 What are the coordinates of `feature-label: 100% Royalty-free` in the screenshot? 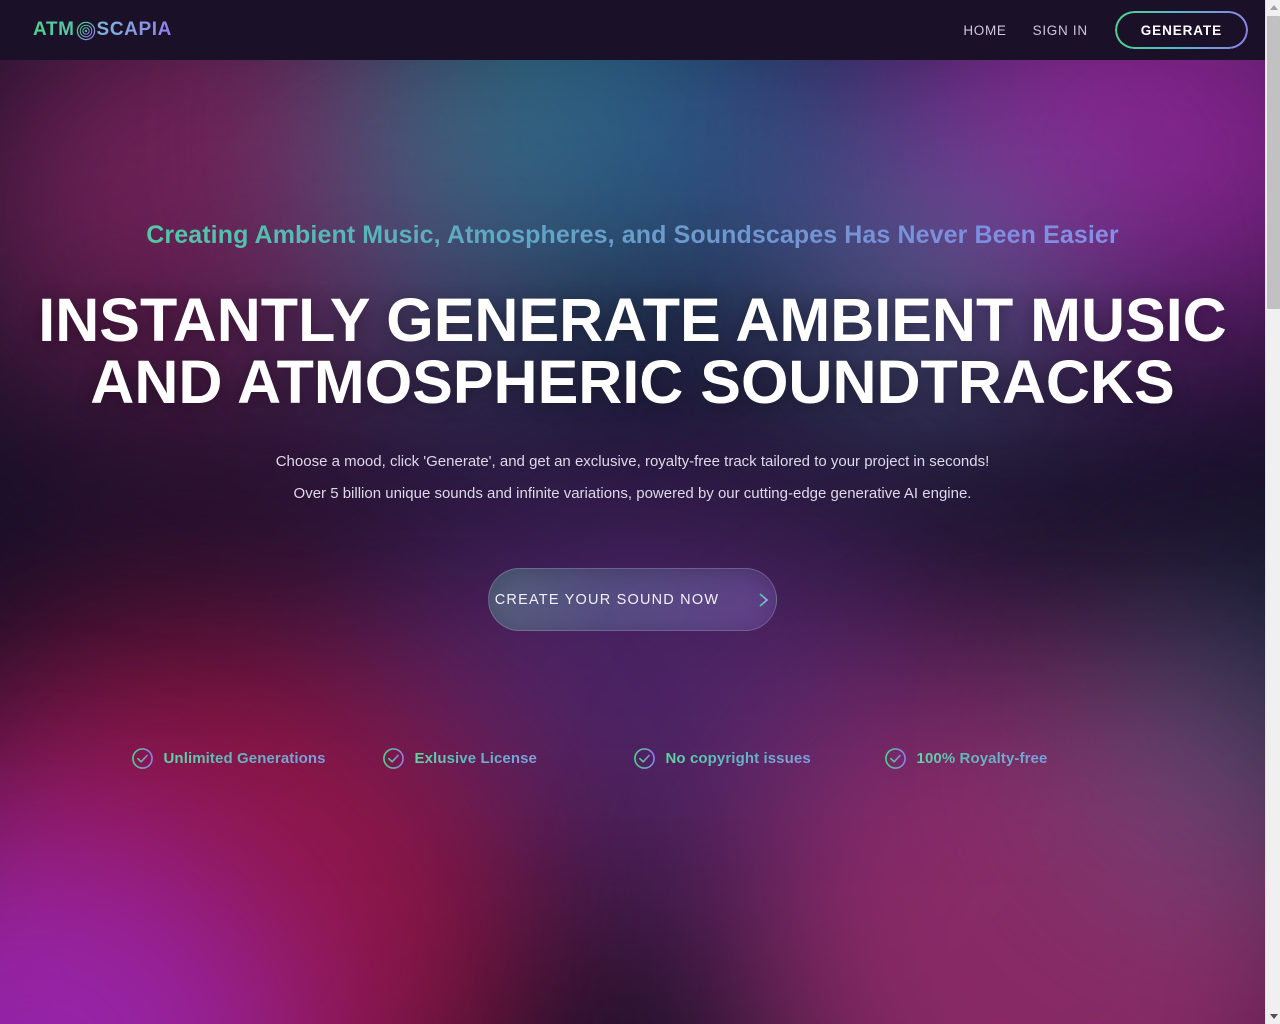 It's located at (982, 758).